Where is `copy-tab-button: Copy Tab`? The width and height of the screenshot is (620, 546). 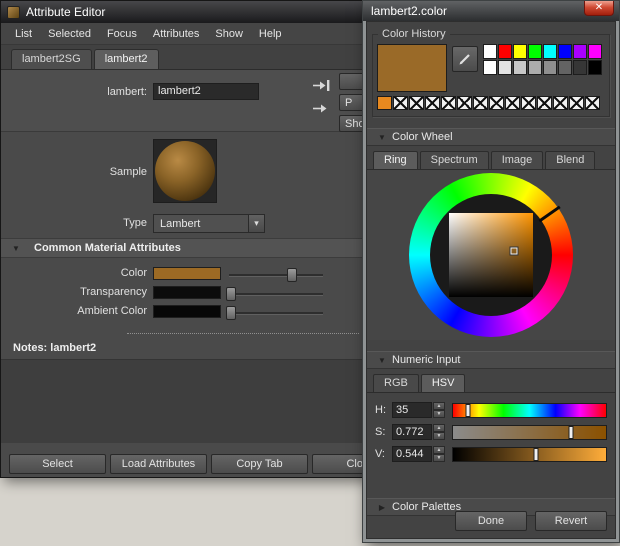
copy-tab-button: Copy Tab is located at coordinates (259, 464).